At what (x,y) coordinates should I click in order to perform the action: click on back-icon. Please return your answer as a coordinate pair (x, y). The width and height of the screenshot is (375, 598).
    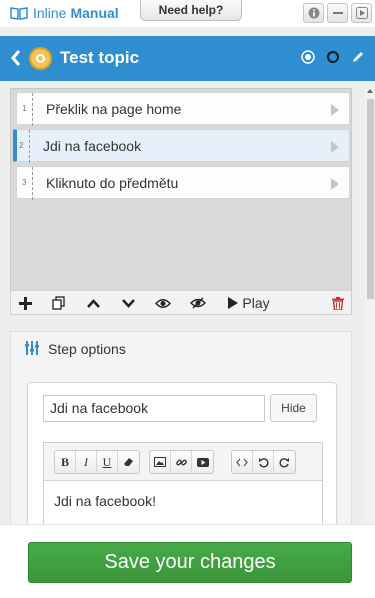
    Looking at the image, I should click on (16, 58).